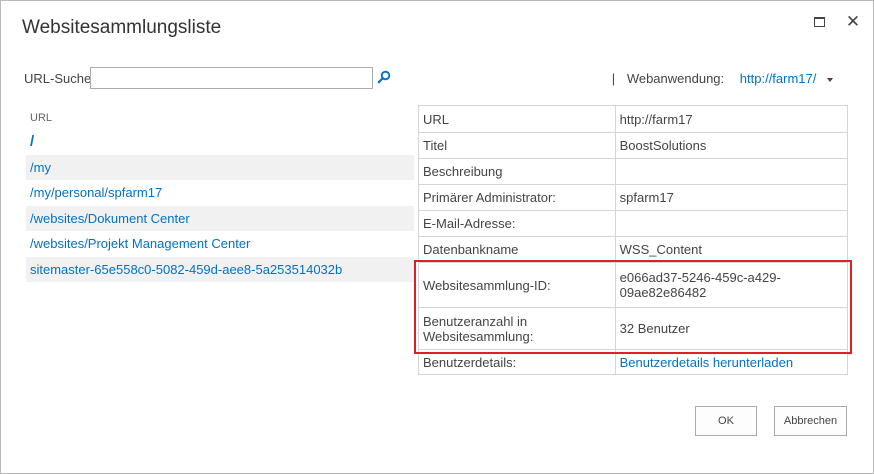 This screenshot has width=874, height=474. What do you see at coordinates (731, 197) in the screenshot?
I see `detail-value: spfarm17` at bounding box center [731, 197].